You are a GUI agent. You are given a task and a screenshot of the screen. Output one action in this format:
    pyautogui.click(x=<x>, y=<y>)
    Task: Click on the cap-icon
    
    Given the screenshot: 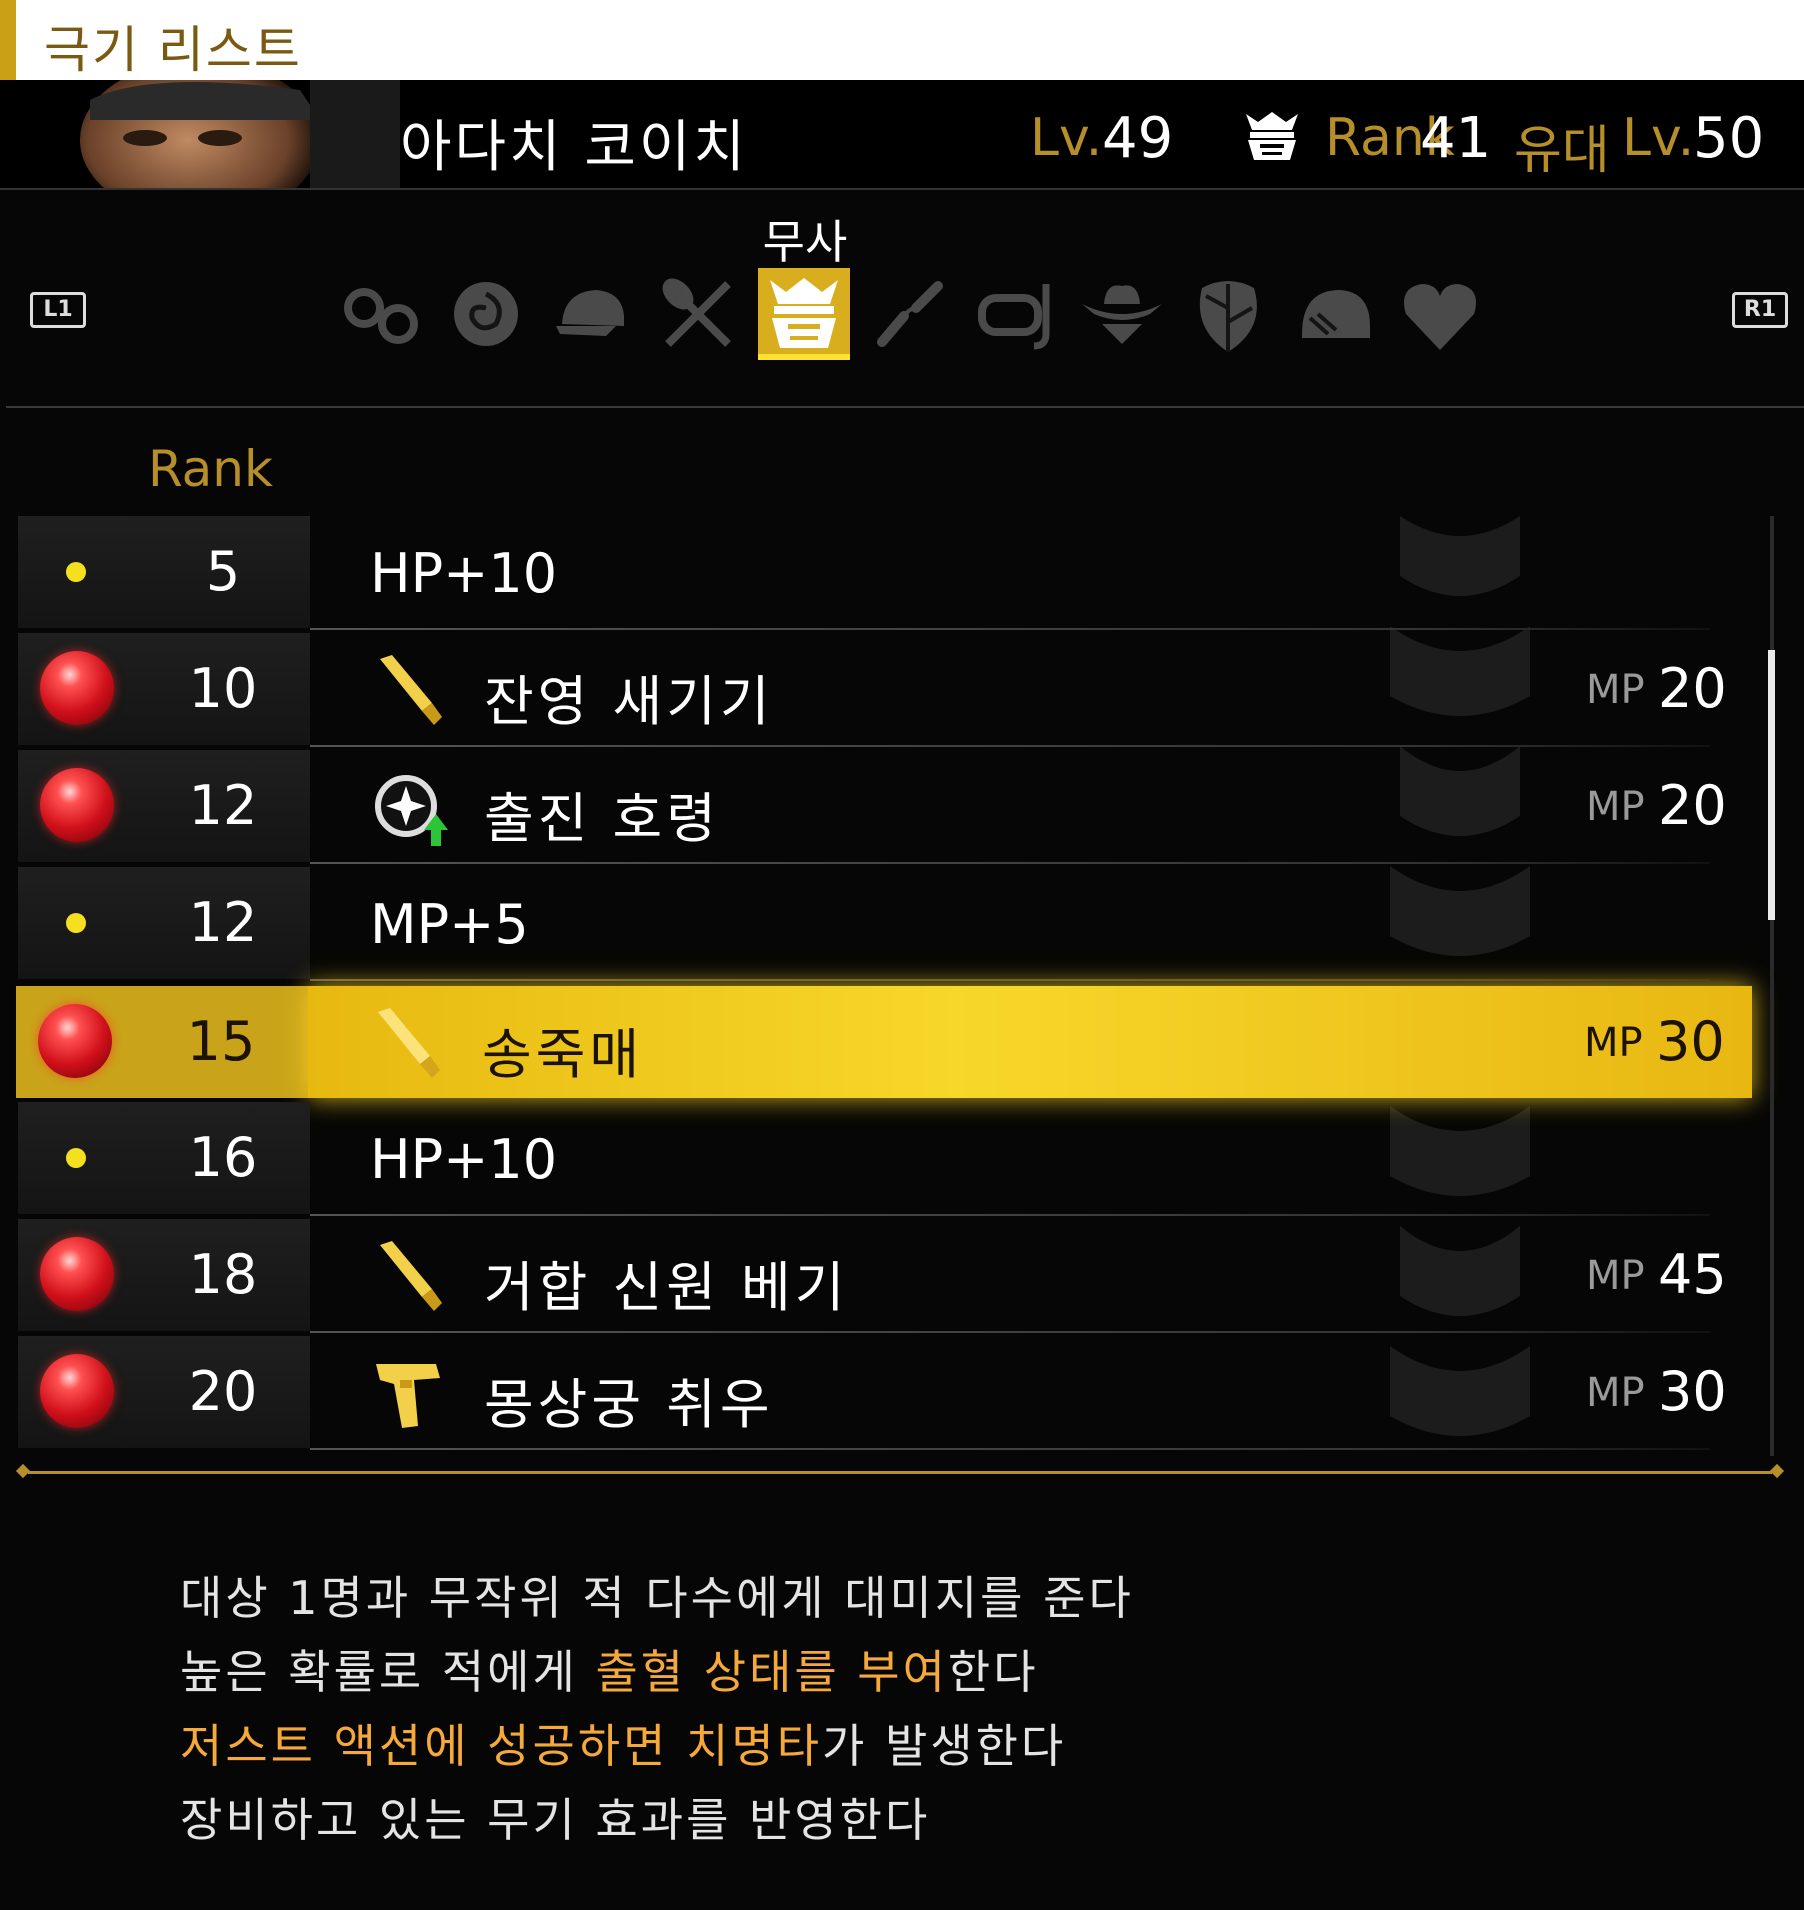 What is the action you would take?
    pyautogui.click(x=590, y=313)
    